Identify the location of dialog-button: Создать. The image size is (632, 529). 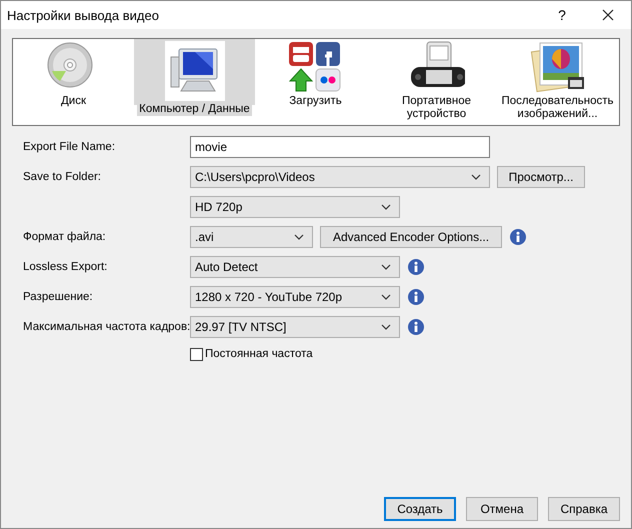
(420, 509).